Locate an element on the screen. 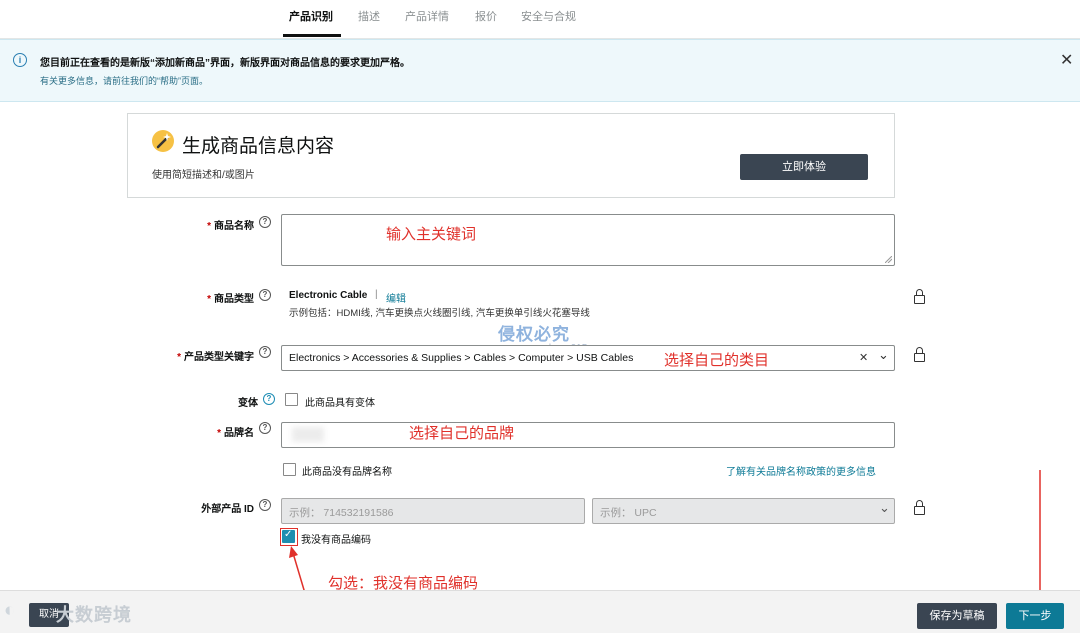  tab-bar: 产品识别 描述 产品详情 报价 安全与合规 is located at coordinates (540, 19).